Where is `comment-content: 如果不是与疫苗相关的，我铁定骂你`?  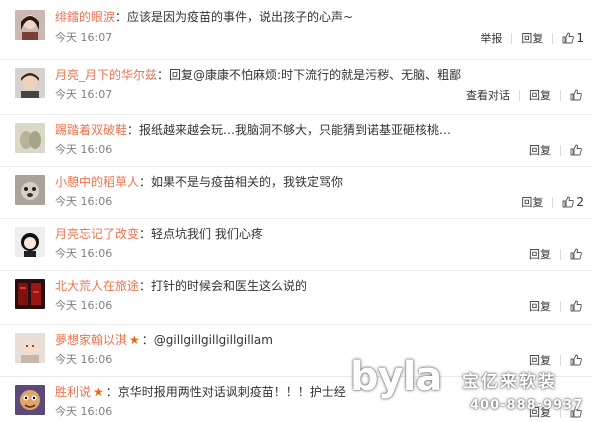 comment-content: 如果不是与疫苗相关的，我铁定骂你 is located at coordinates (247, 182).